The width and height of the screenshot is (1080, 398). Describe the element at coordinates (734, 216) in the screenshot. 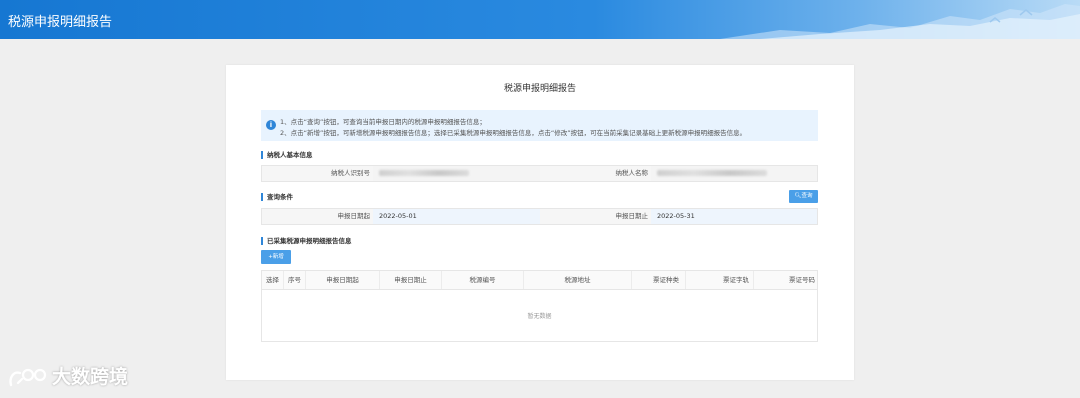

I see `end-date-field: 2022-05-31` at that location.